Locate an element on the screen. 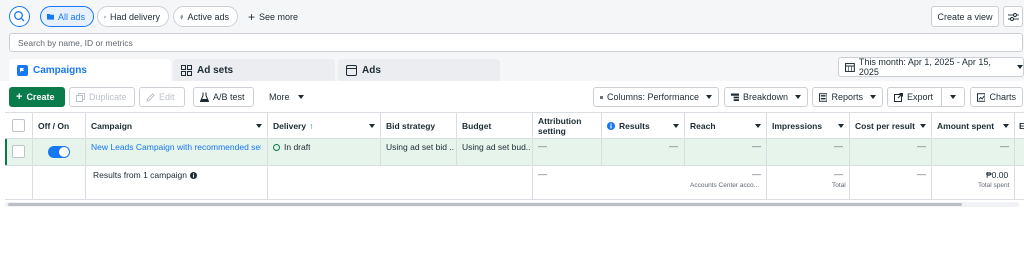  tab-ad-sets-label: Ad sets is located at coordinates (215, 70).